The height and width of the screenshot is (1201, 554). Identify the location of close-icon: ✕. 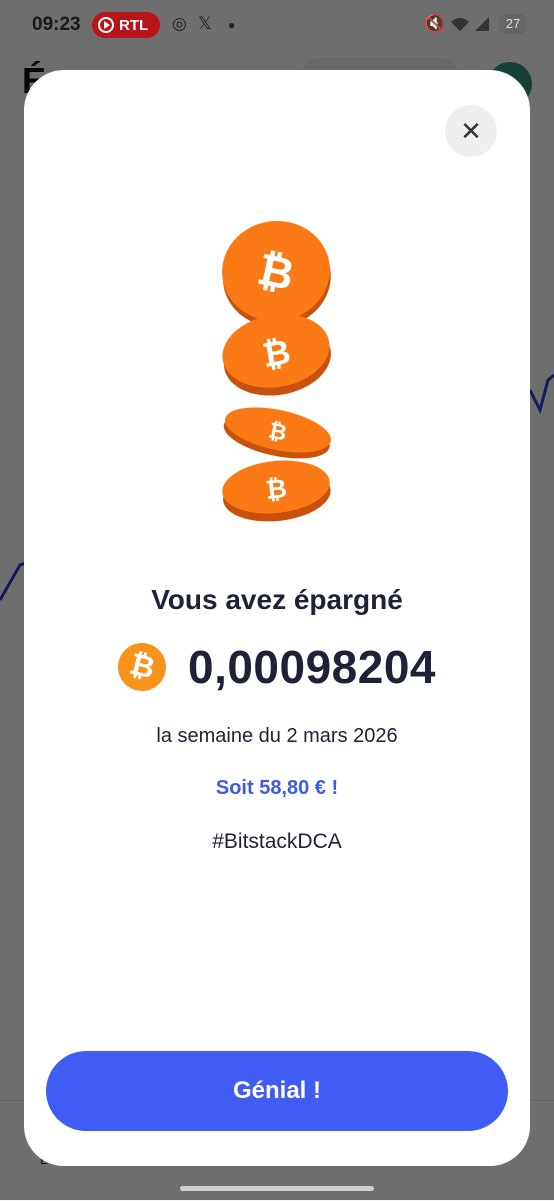
(471, 131).